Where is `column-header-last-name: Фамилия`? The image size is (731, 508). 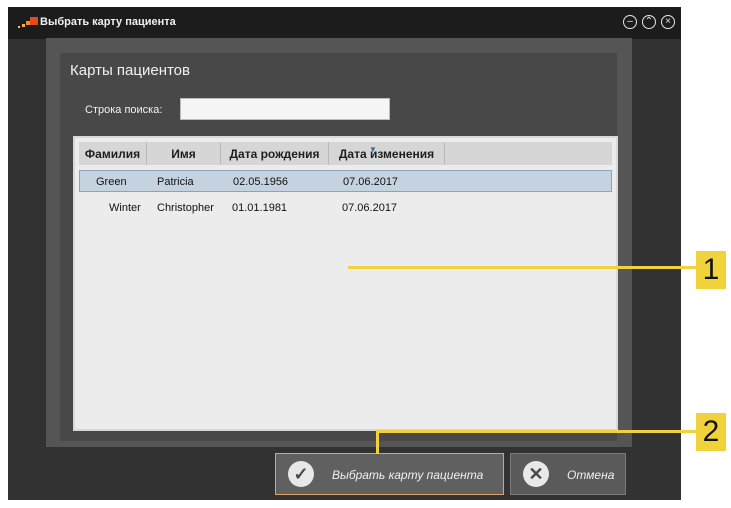
column-header-last-name: Фамилия is located at coordinates (113, 153).